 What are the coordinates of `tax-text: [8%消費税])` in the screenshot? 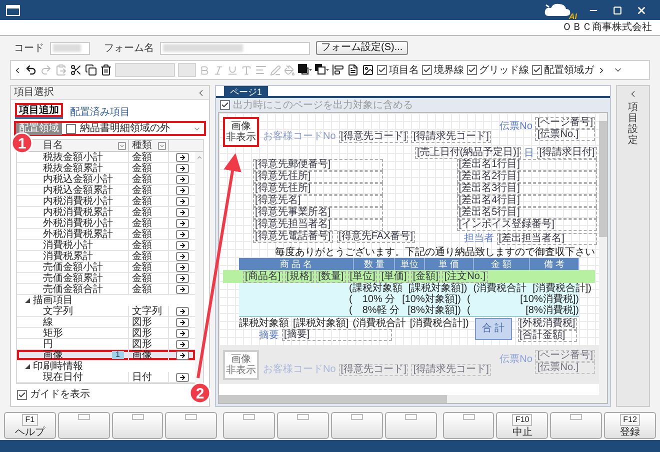 It's located at (552, 310).